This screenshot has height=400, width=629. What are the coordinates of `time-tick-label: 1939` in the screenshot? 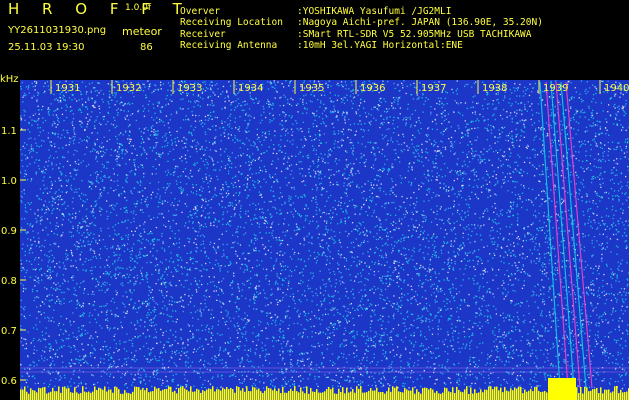 It's located at (555, 88).